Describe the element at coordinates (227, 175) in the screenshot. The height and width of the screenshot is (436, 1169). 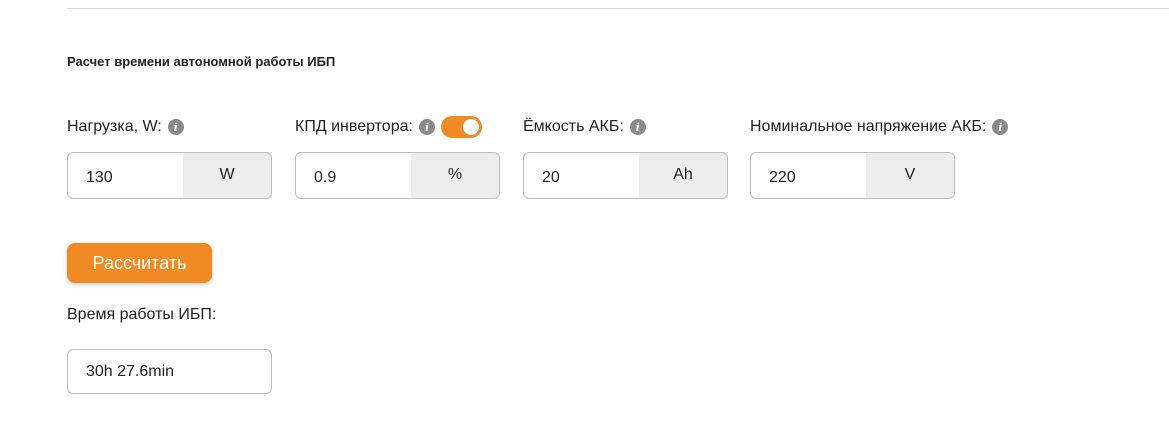
I see `load-unit: W` at that location.